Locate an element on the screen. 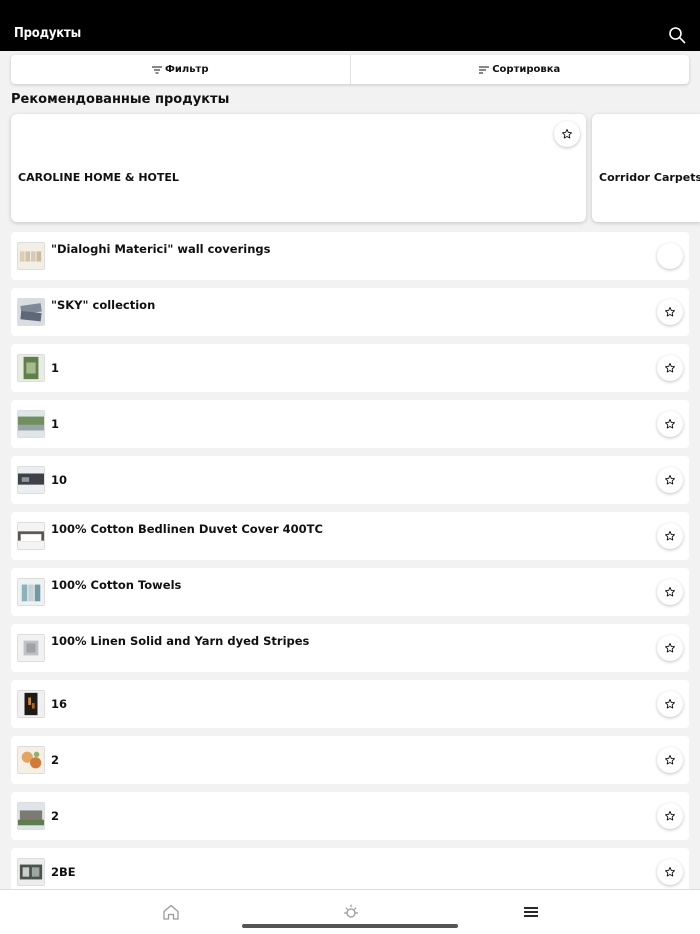  food-thumbnail is located at coordinates (31, 760).